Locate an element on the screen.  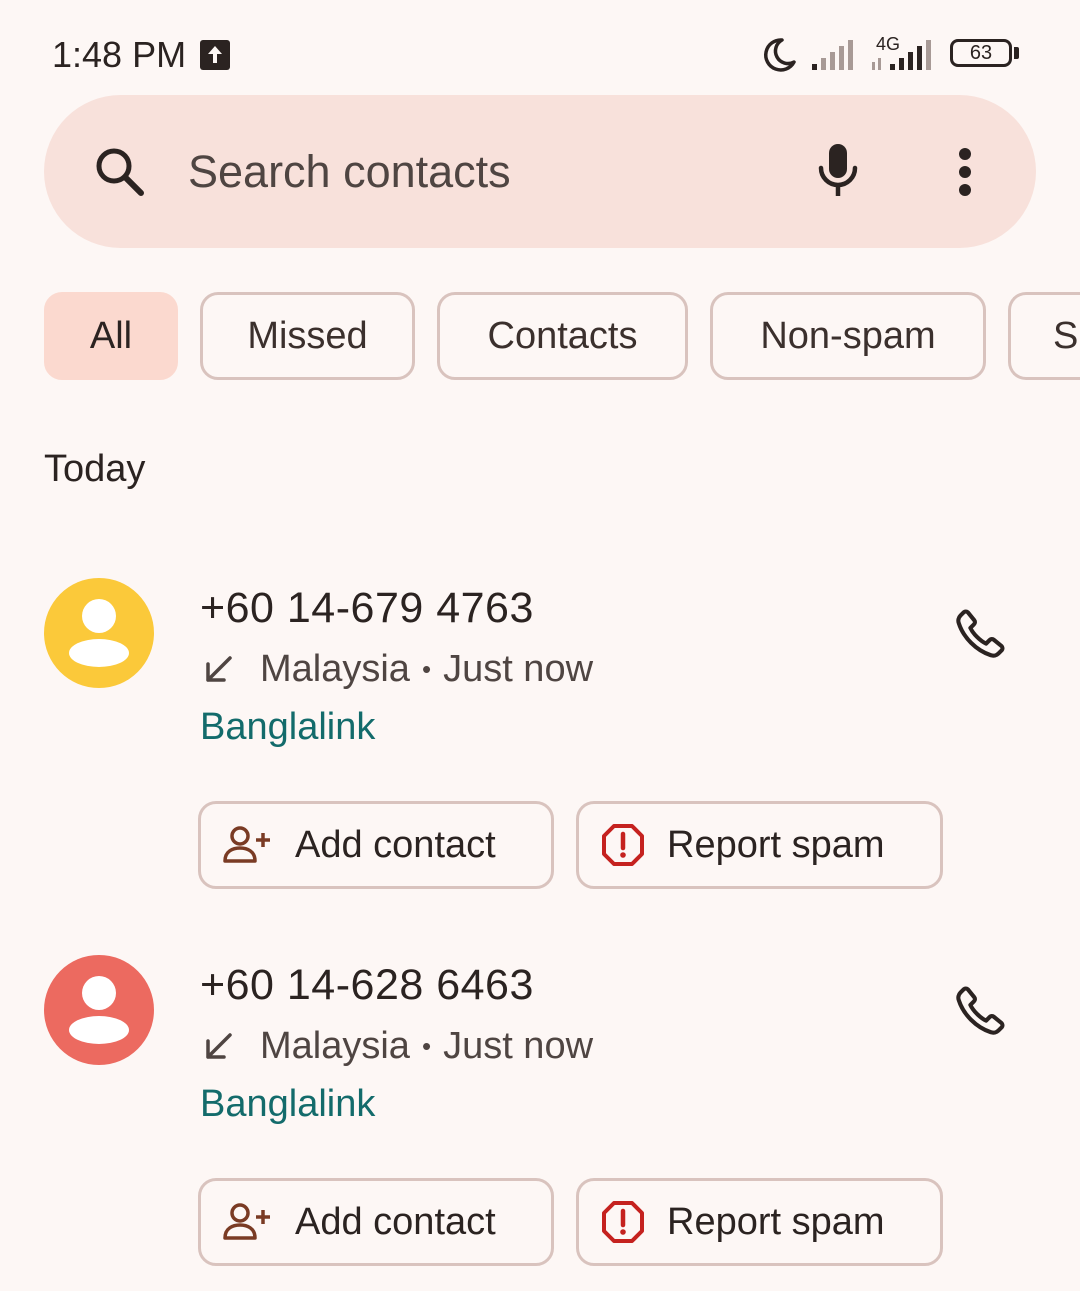
more-options-icon is located at coordinates (965, 174).